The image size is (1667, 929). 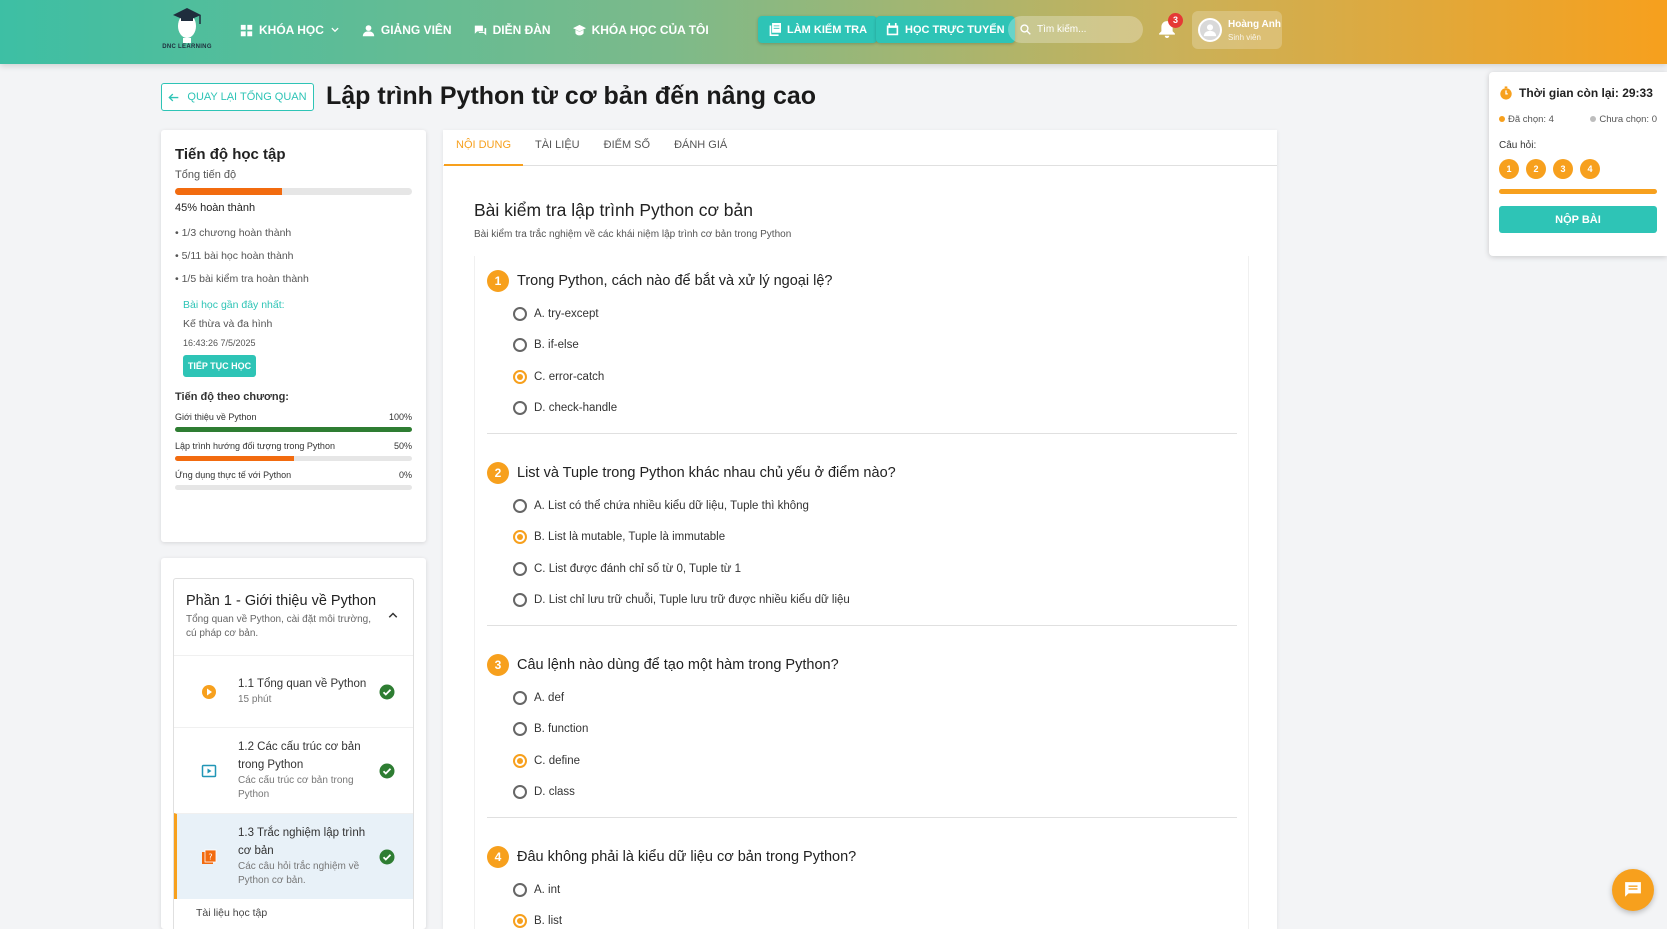 I want to click on option-label: B. List là mutable, Tuple là immutable, so click(x=630, y=537).